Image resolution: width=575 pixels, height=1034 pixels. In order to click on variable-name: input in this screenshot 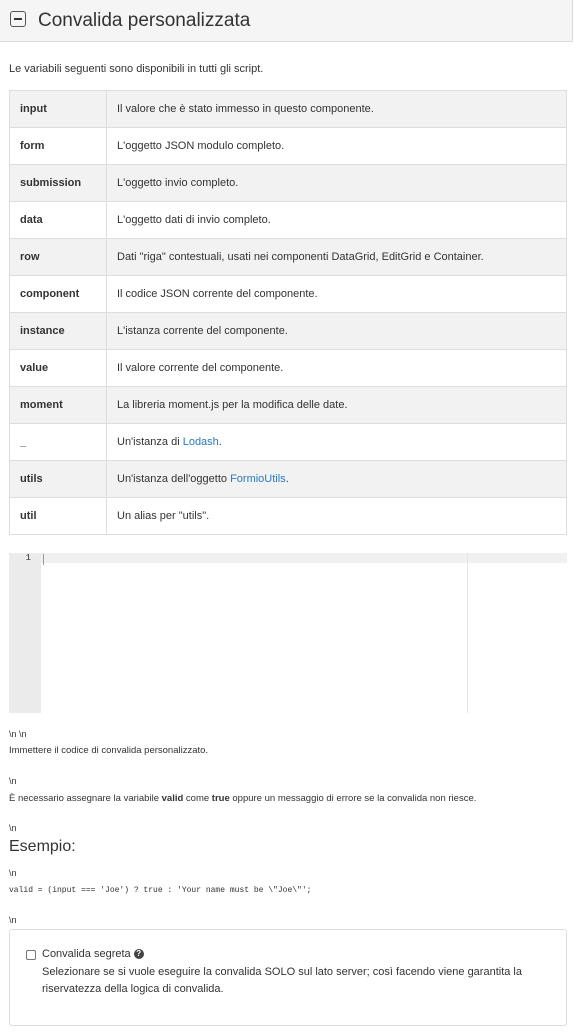, I will do `click(58, 109)`.